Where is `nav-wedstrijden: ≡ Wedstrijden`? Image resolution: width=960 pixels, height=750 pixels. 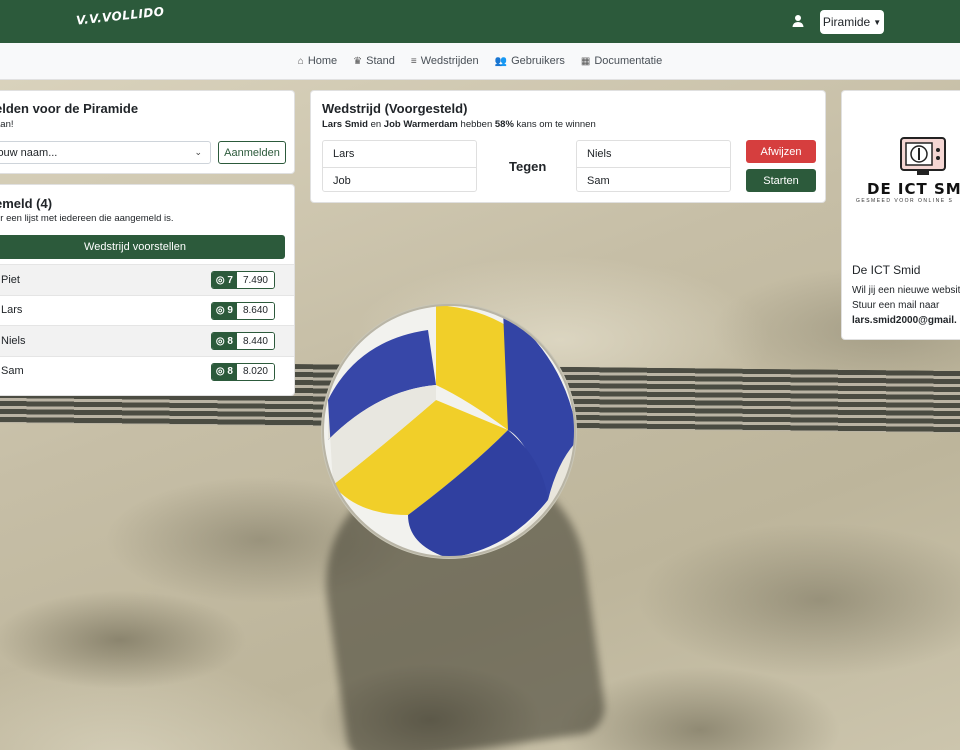
nav-wedstrijden: ≡ Wedstrijden is located at coordinates (445, 61).